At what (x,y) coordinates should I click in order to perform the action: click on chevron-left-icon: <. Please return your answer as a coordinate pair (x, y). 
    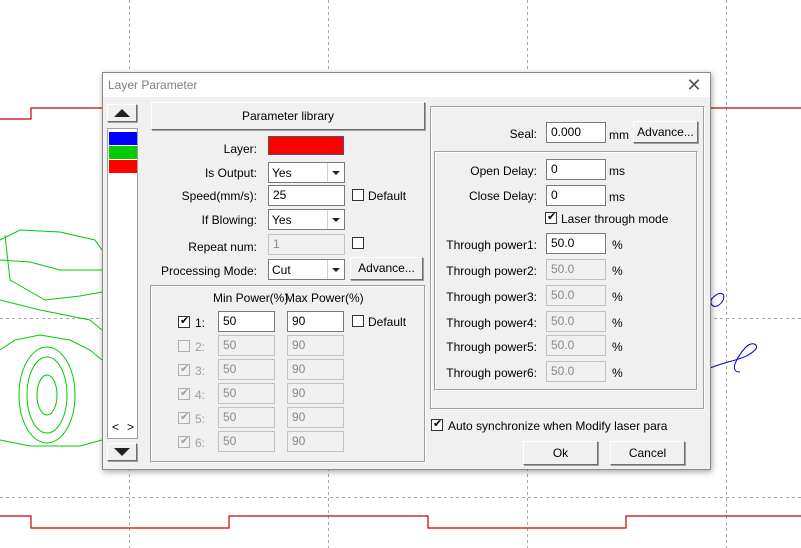
    Looking at the image, I should click on (115, 427).